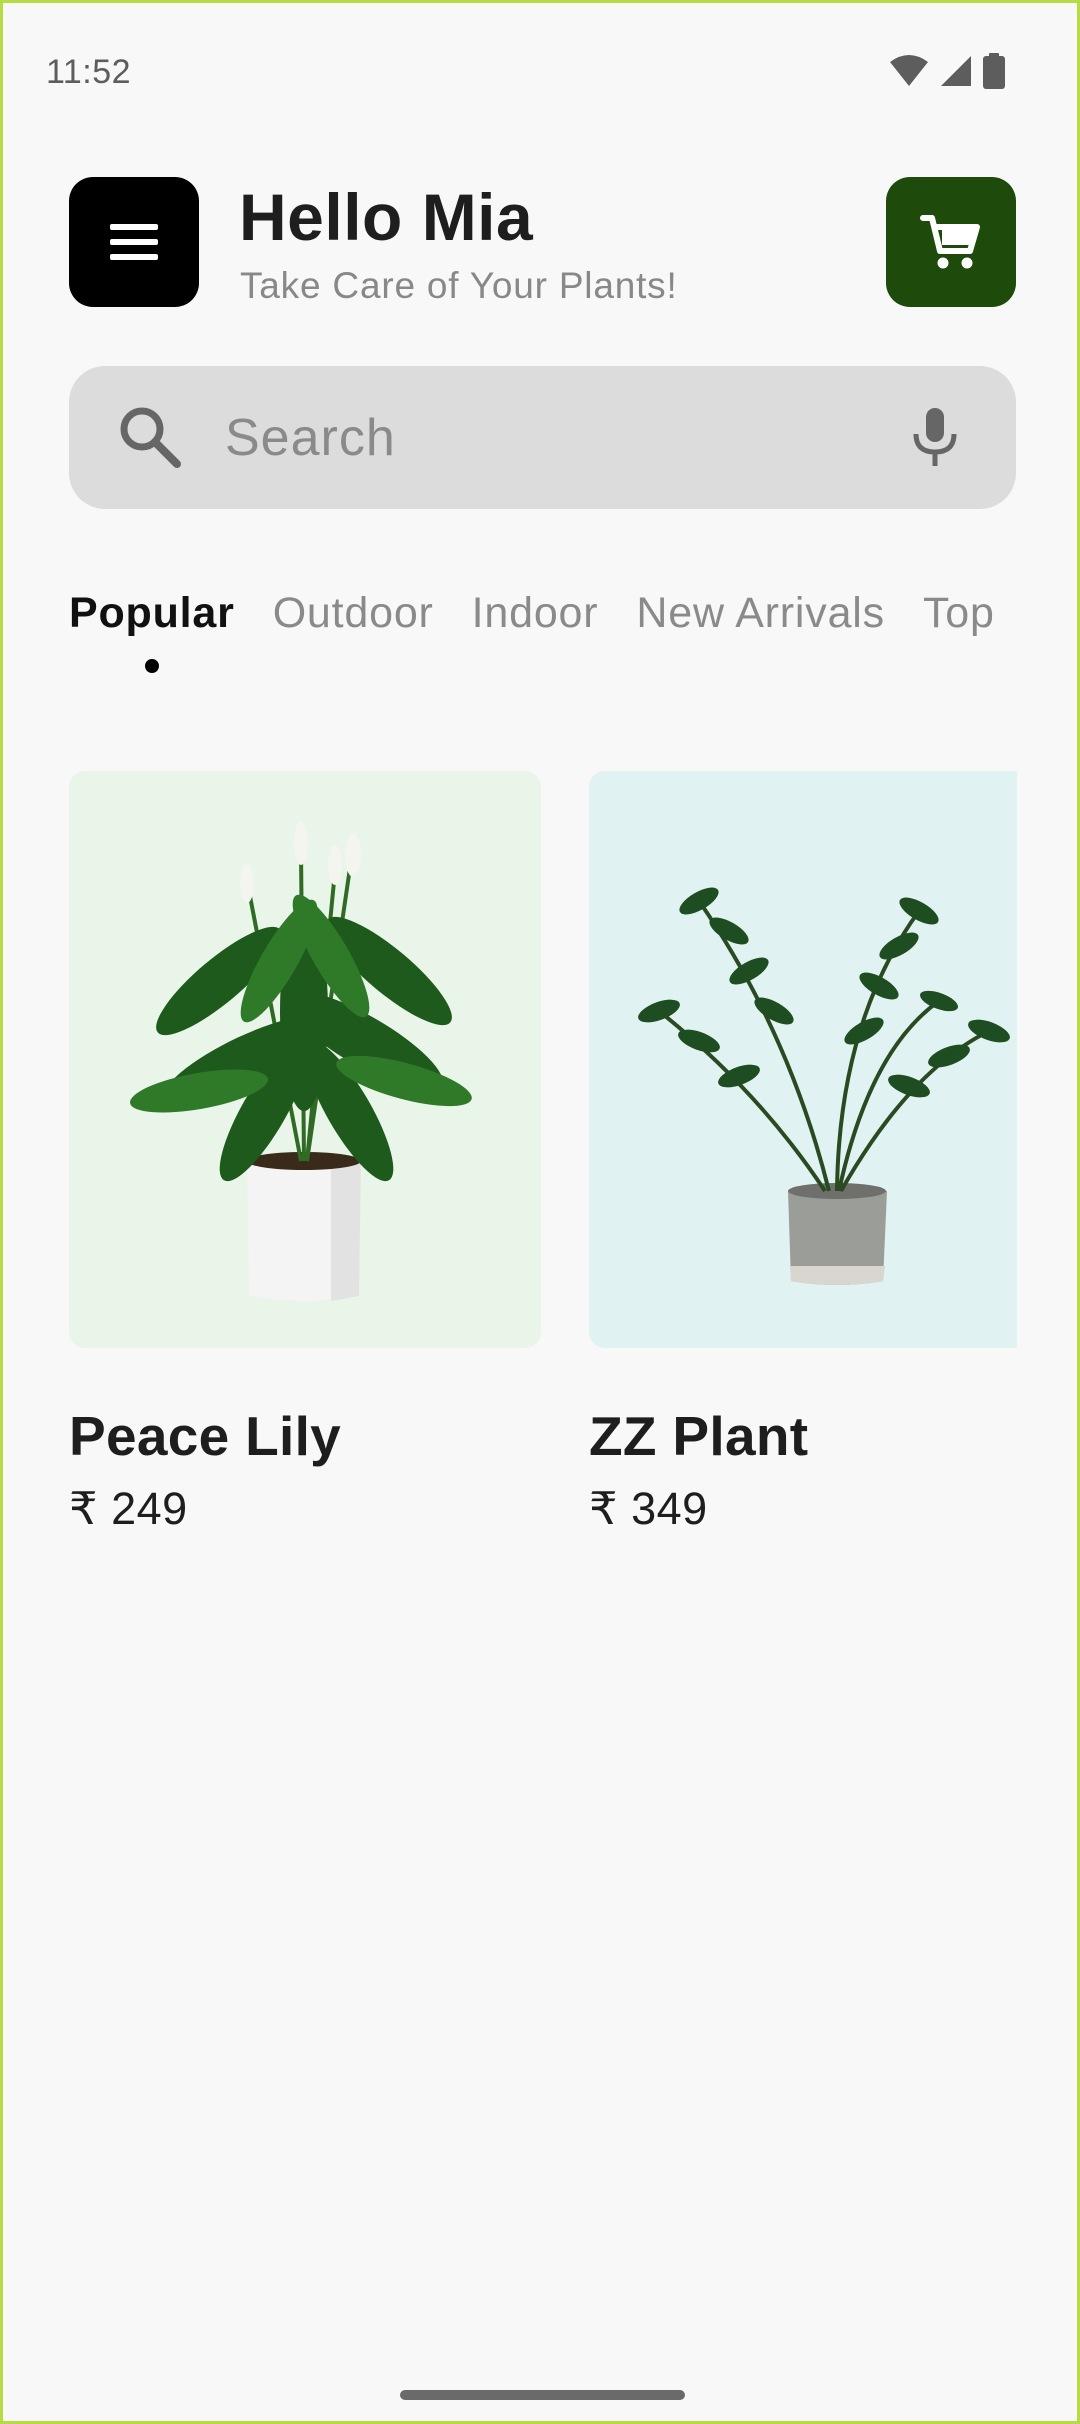 The width and height of the screenshot is (1080, 2424). Describe the element at coordinates (909, 70) in the screenshot. I see `wifi-icon` at that location.